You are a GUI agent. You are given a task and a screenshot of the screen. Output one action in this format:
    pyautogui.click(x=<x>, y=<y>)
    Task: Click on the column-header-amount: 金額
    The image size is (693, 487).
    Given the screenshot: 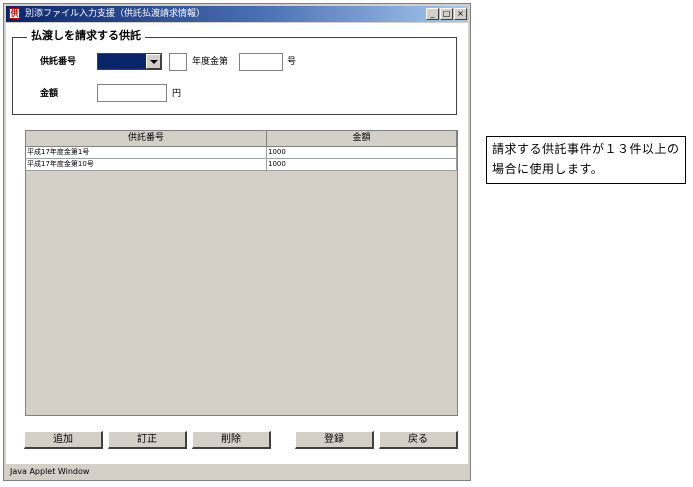 What is the action you would take?
    pyautogui.click(x=362, y=139)
    